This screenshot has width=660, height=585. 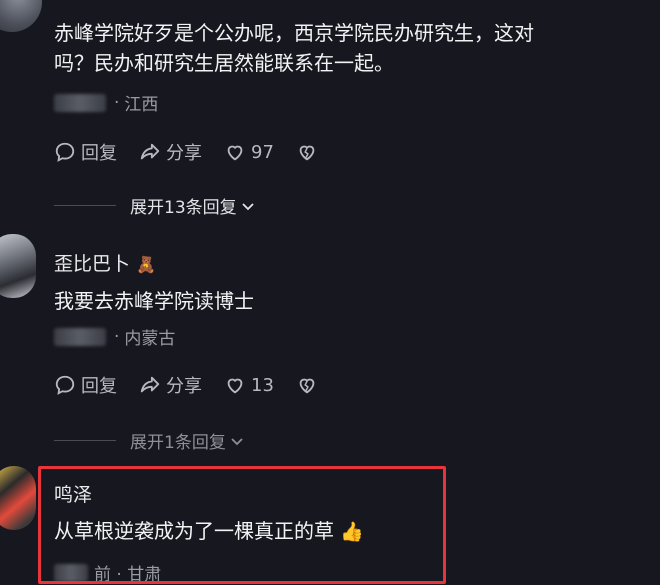 What do you see at coordinates (155, 205) in the screenshot?
I see `expand-replies: 展开13条回复` at bounding box center [155, 205].